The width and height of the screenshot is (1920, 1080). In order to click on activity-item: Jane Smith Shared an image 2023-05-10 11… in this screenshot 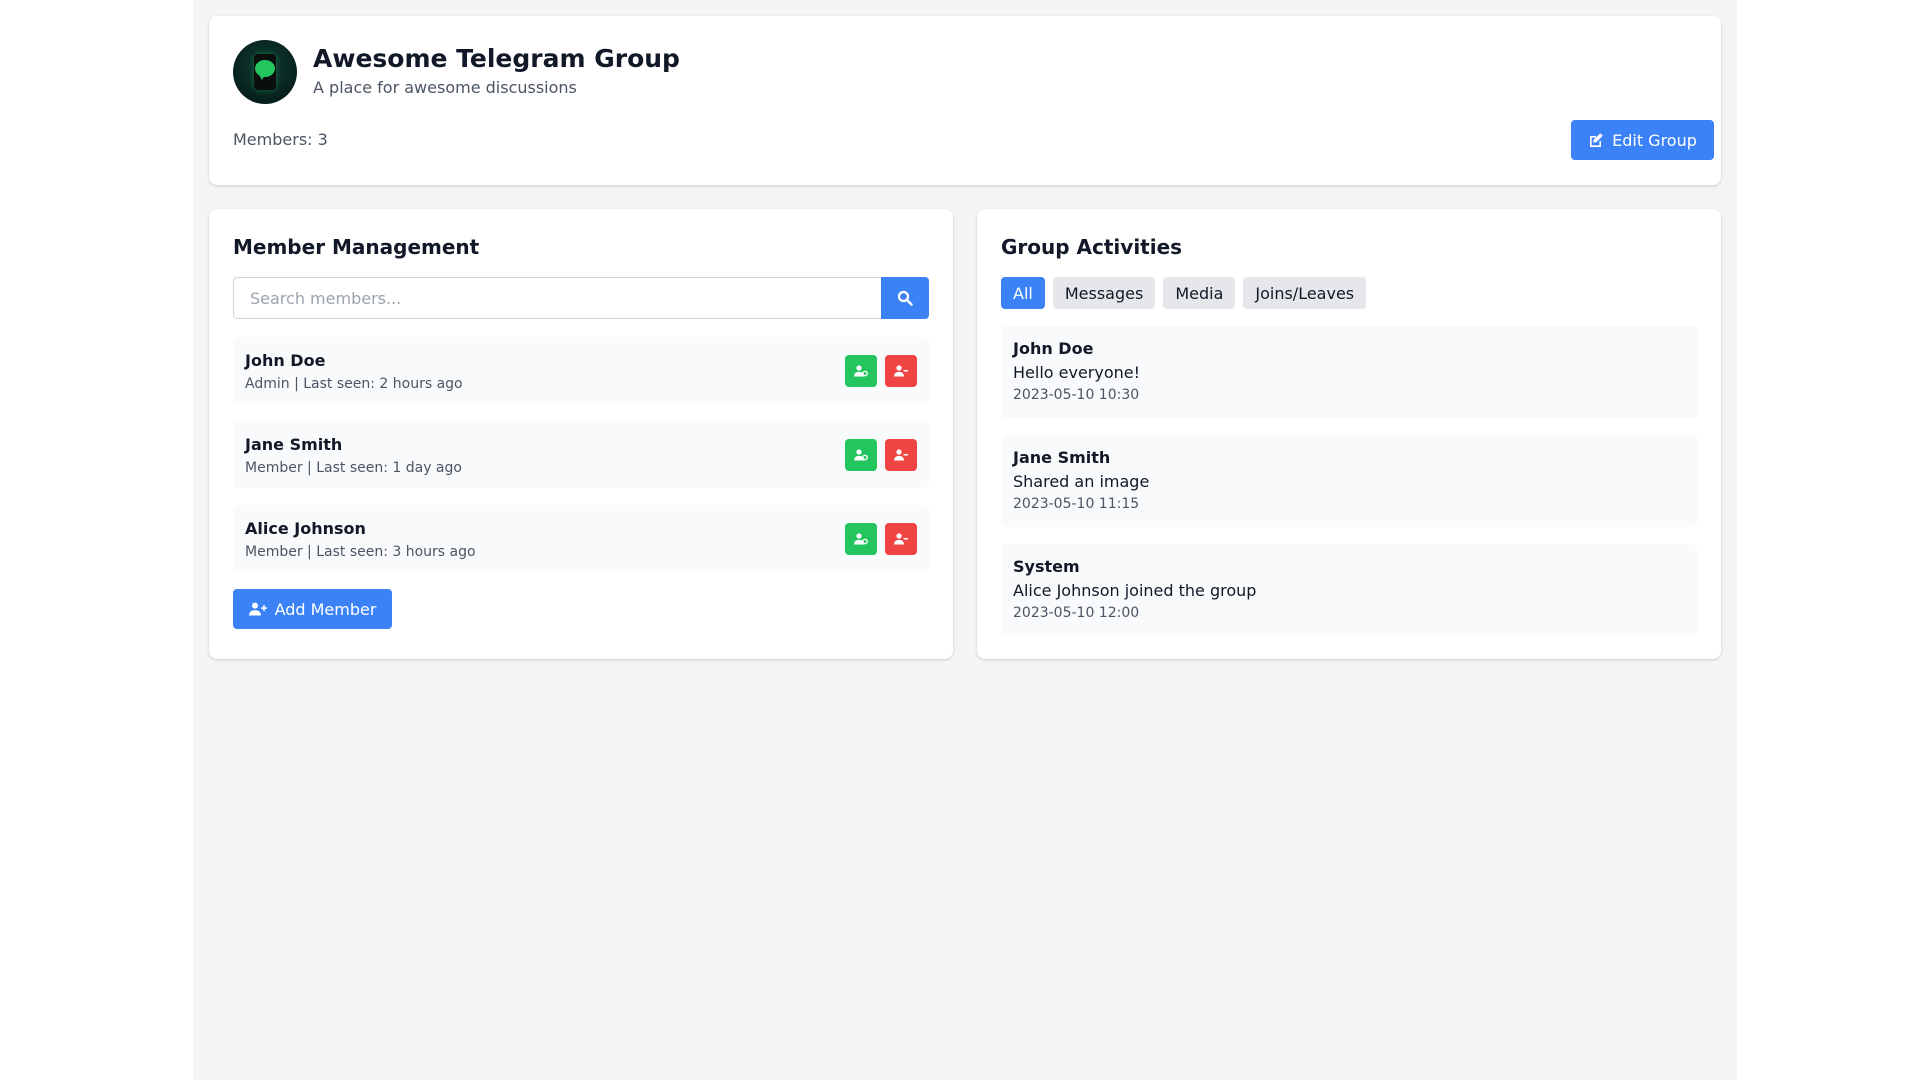, I will do `click(1349, 481)`.